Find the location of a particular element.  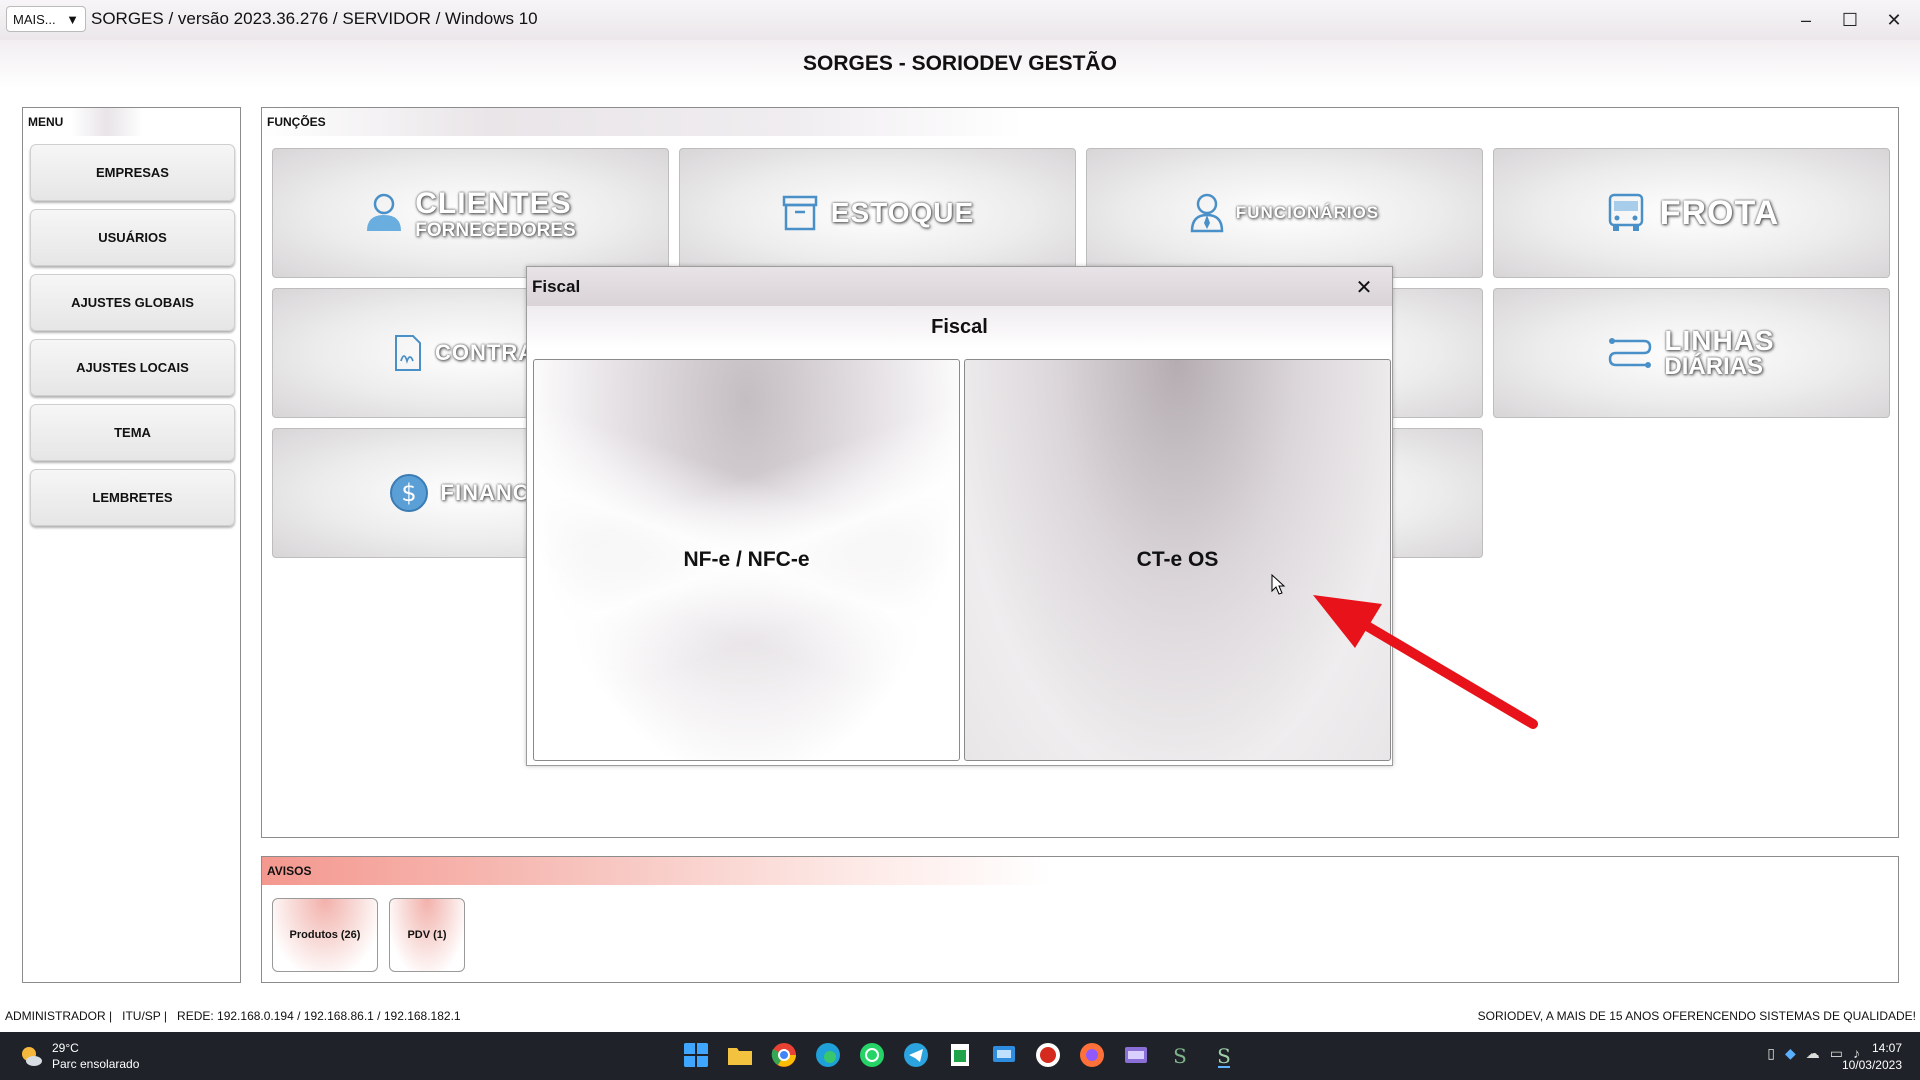

app-red-icon is located at coordinates (1048, 1055).